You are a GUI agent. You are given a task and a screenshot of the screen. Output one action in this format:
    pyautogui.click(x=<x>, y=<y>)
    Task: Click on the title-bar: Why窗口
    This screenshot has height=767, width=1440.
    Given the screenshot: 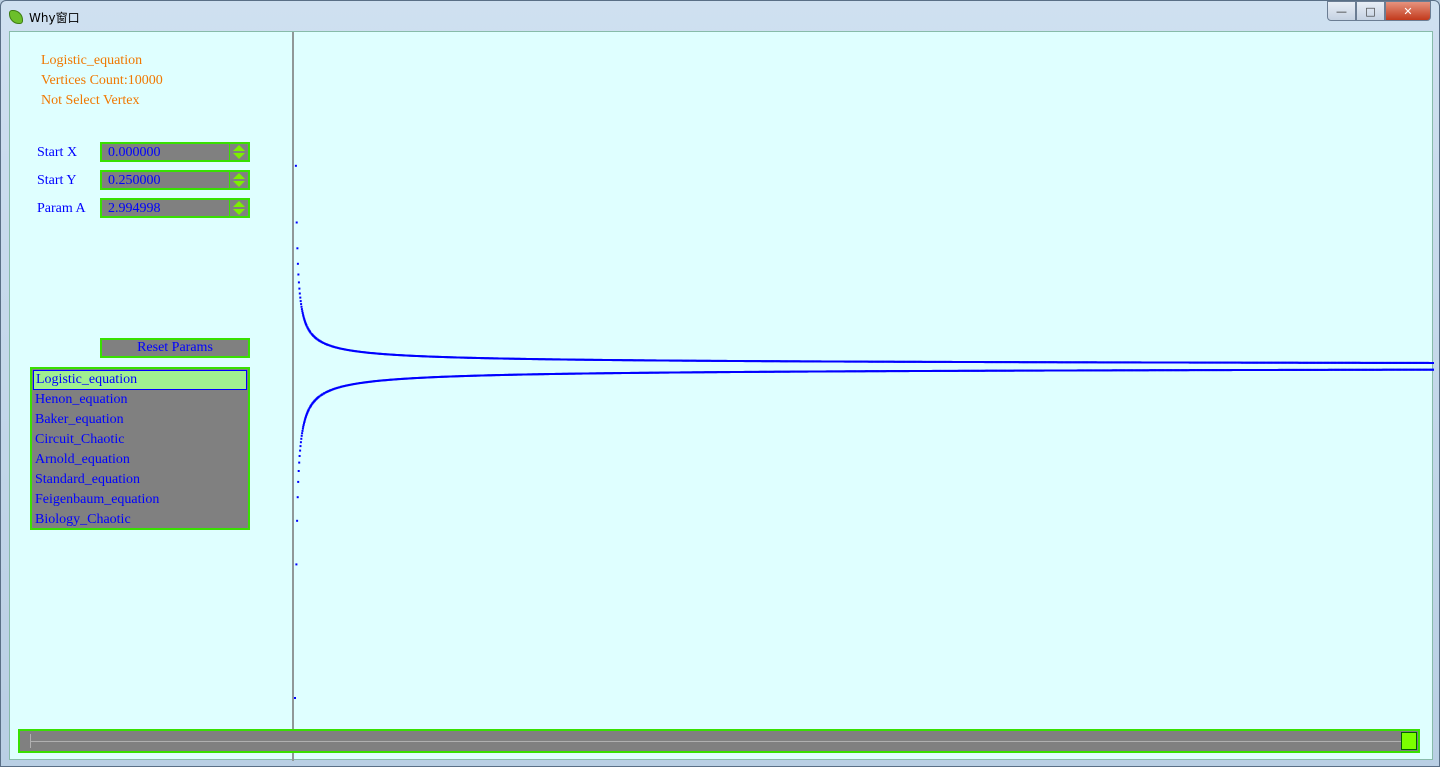 What is the action you would take?
    pyautogui.click(x=44, y=17)
    